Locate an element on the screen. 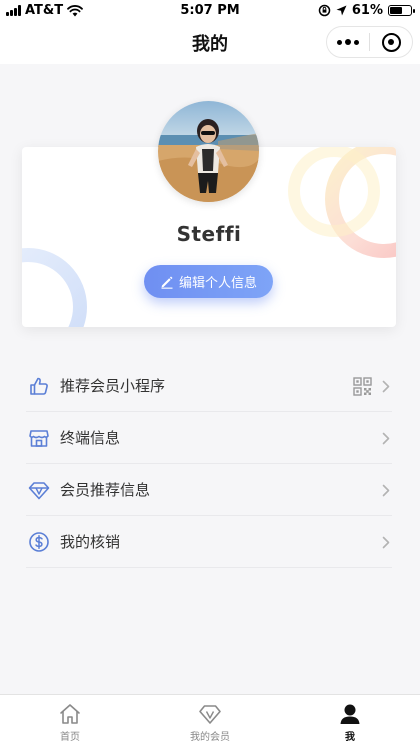  status-right: 61% is located at coordinates (366, 10).